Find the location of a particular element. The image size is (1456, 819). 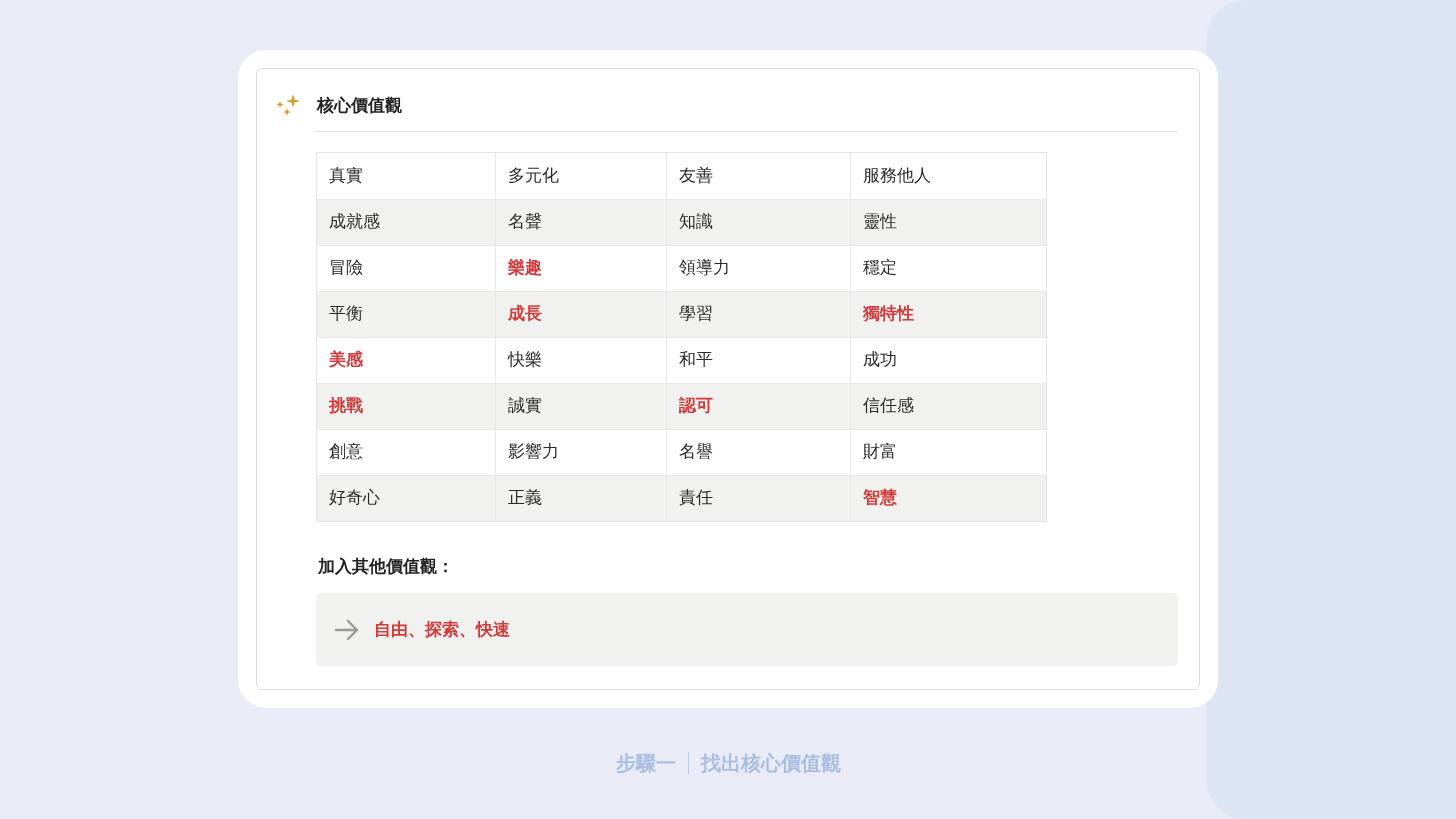

table-cell: 正義 is located at coordinates (580, 498).